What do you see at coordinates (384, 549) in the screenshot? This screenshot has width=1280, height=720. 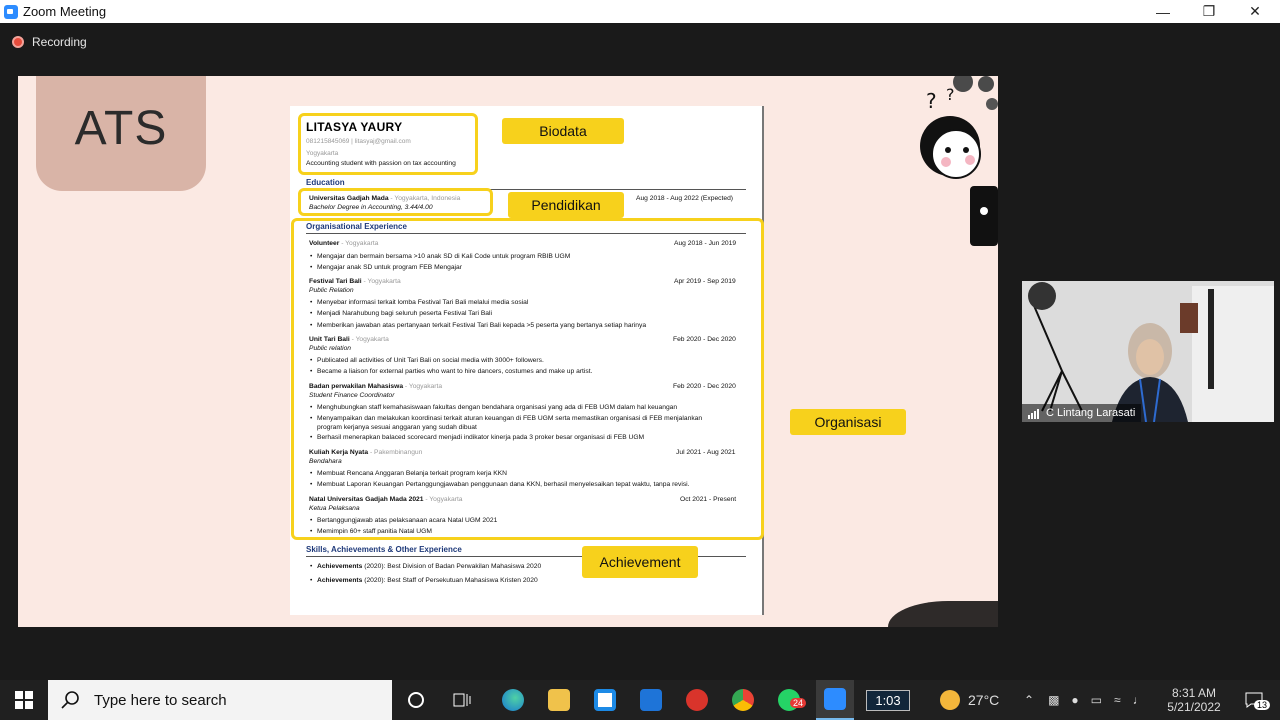 I see `cv-skills-heading: Skills, Achievements & Other Experience` at bounding box center [384, 549].